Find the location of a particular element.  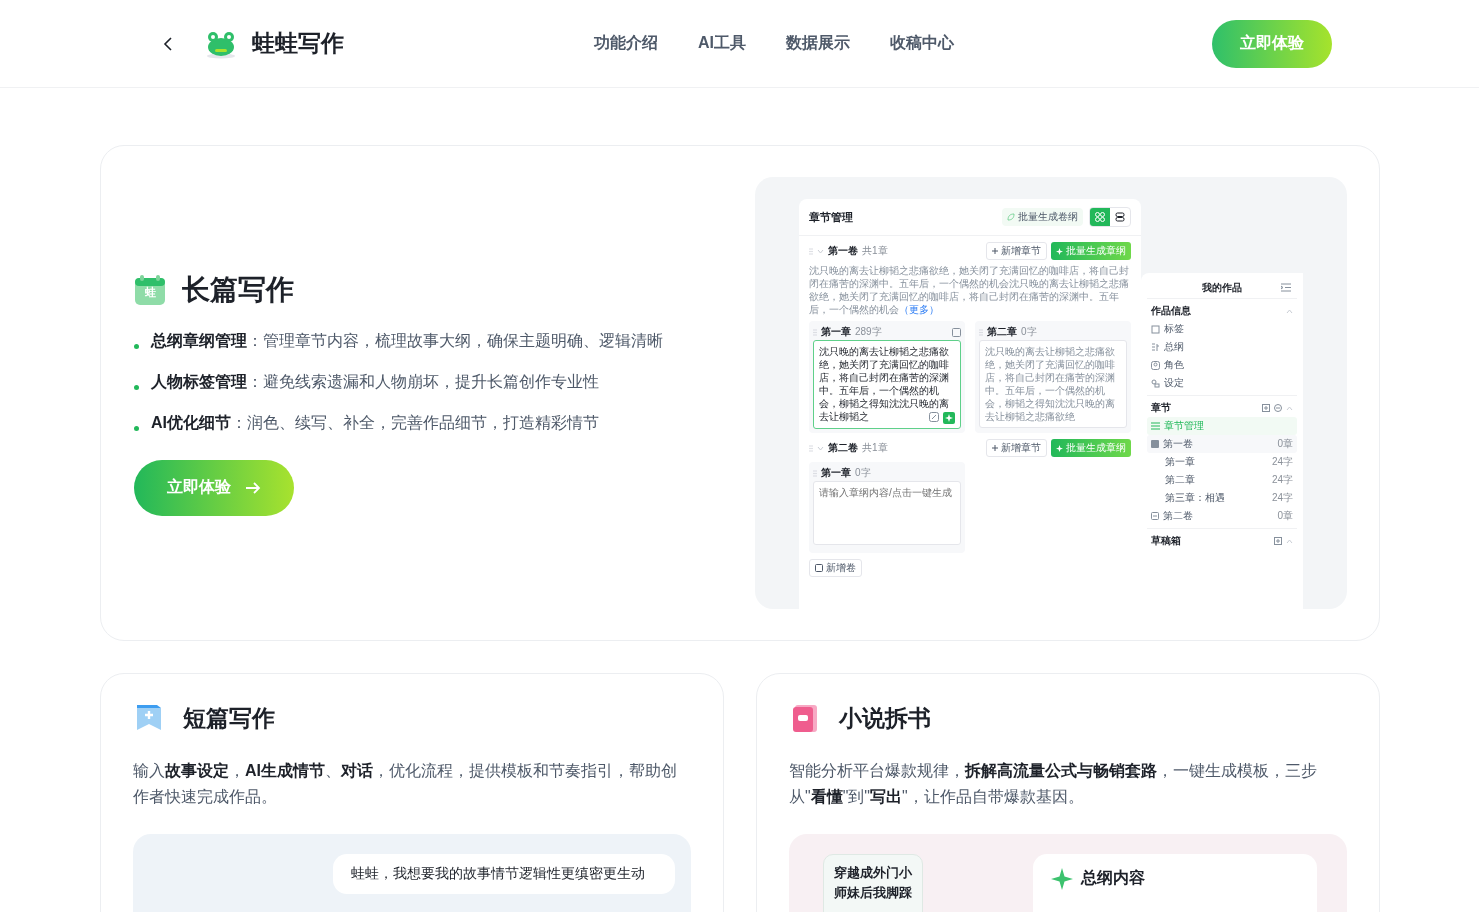

panel-title: 章节管理 is located at coordinates (831, 217).